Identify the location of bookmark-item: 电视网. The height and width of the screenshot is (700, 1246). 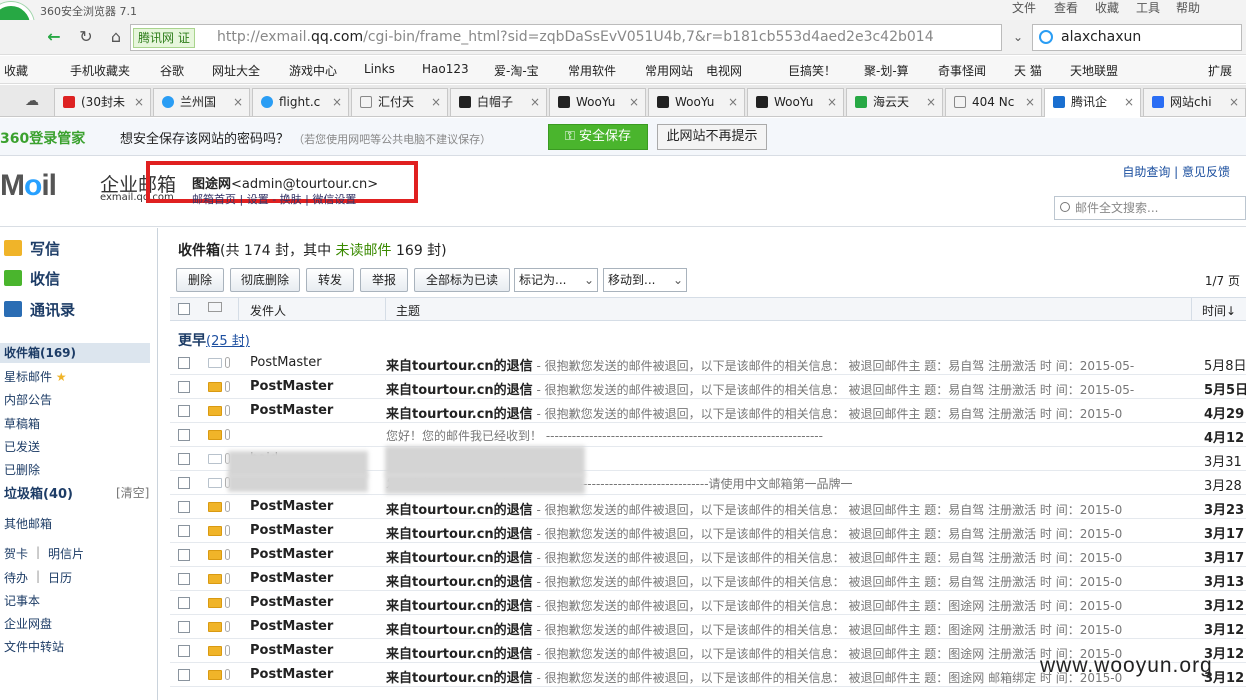
(724, 70).